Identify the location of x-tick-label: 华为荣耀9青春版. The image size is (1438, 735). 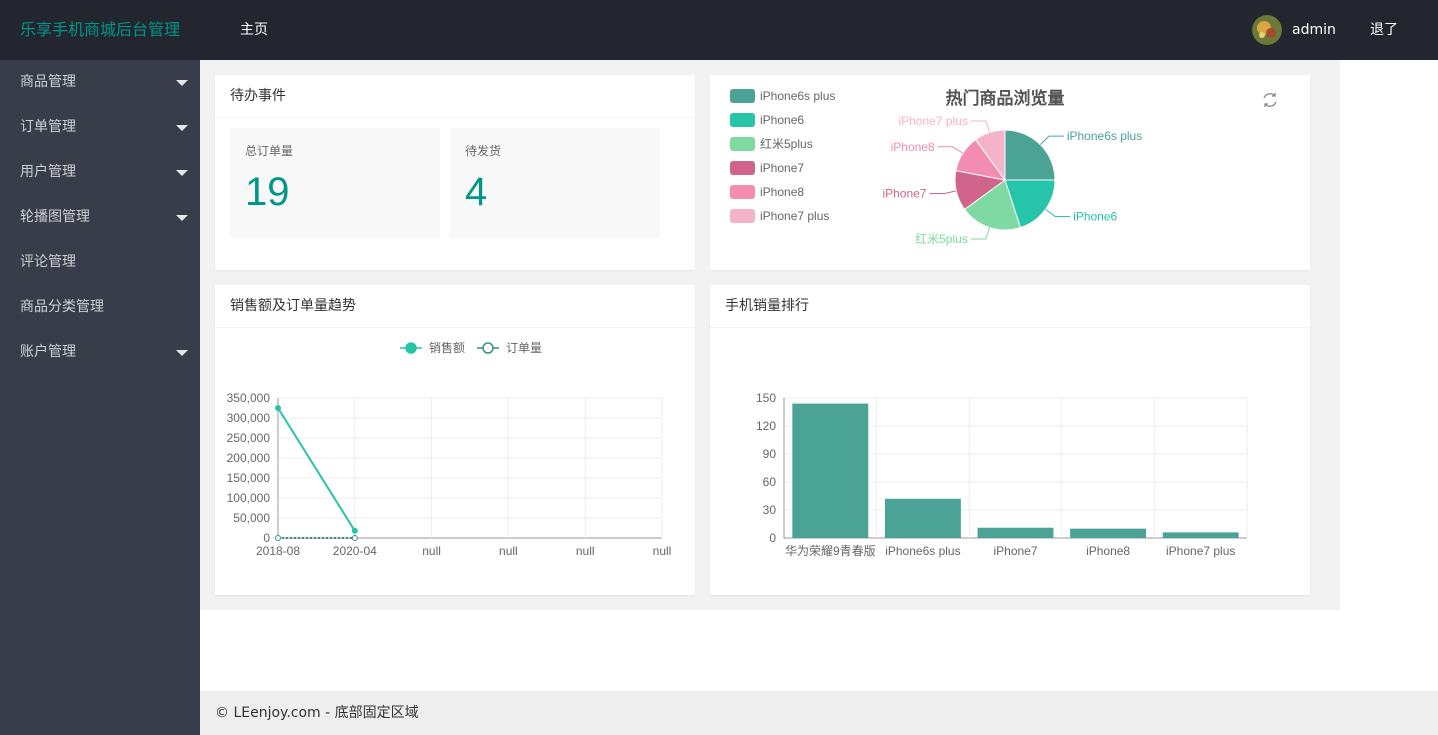
(830, 551).